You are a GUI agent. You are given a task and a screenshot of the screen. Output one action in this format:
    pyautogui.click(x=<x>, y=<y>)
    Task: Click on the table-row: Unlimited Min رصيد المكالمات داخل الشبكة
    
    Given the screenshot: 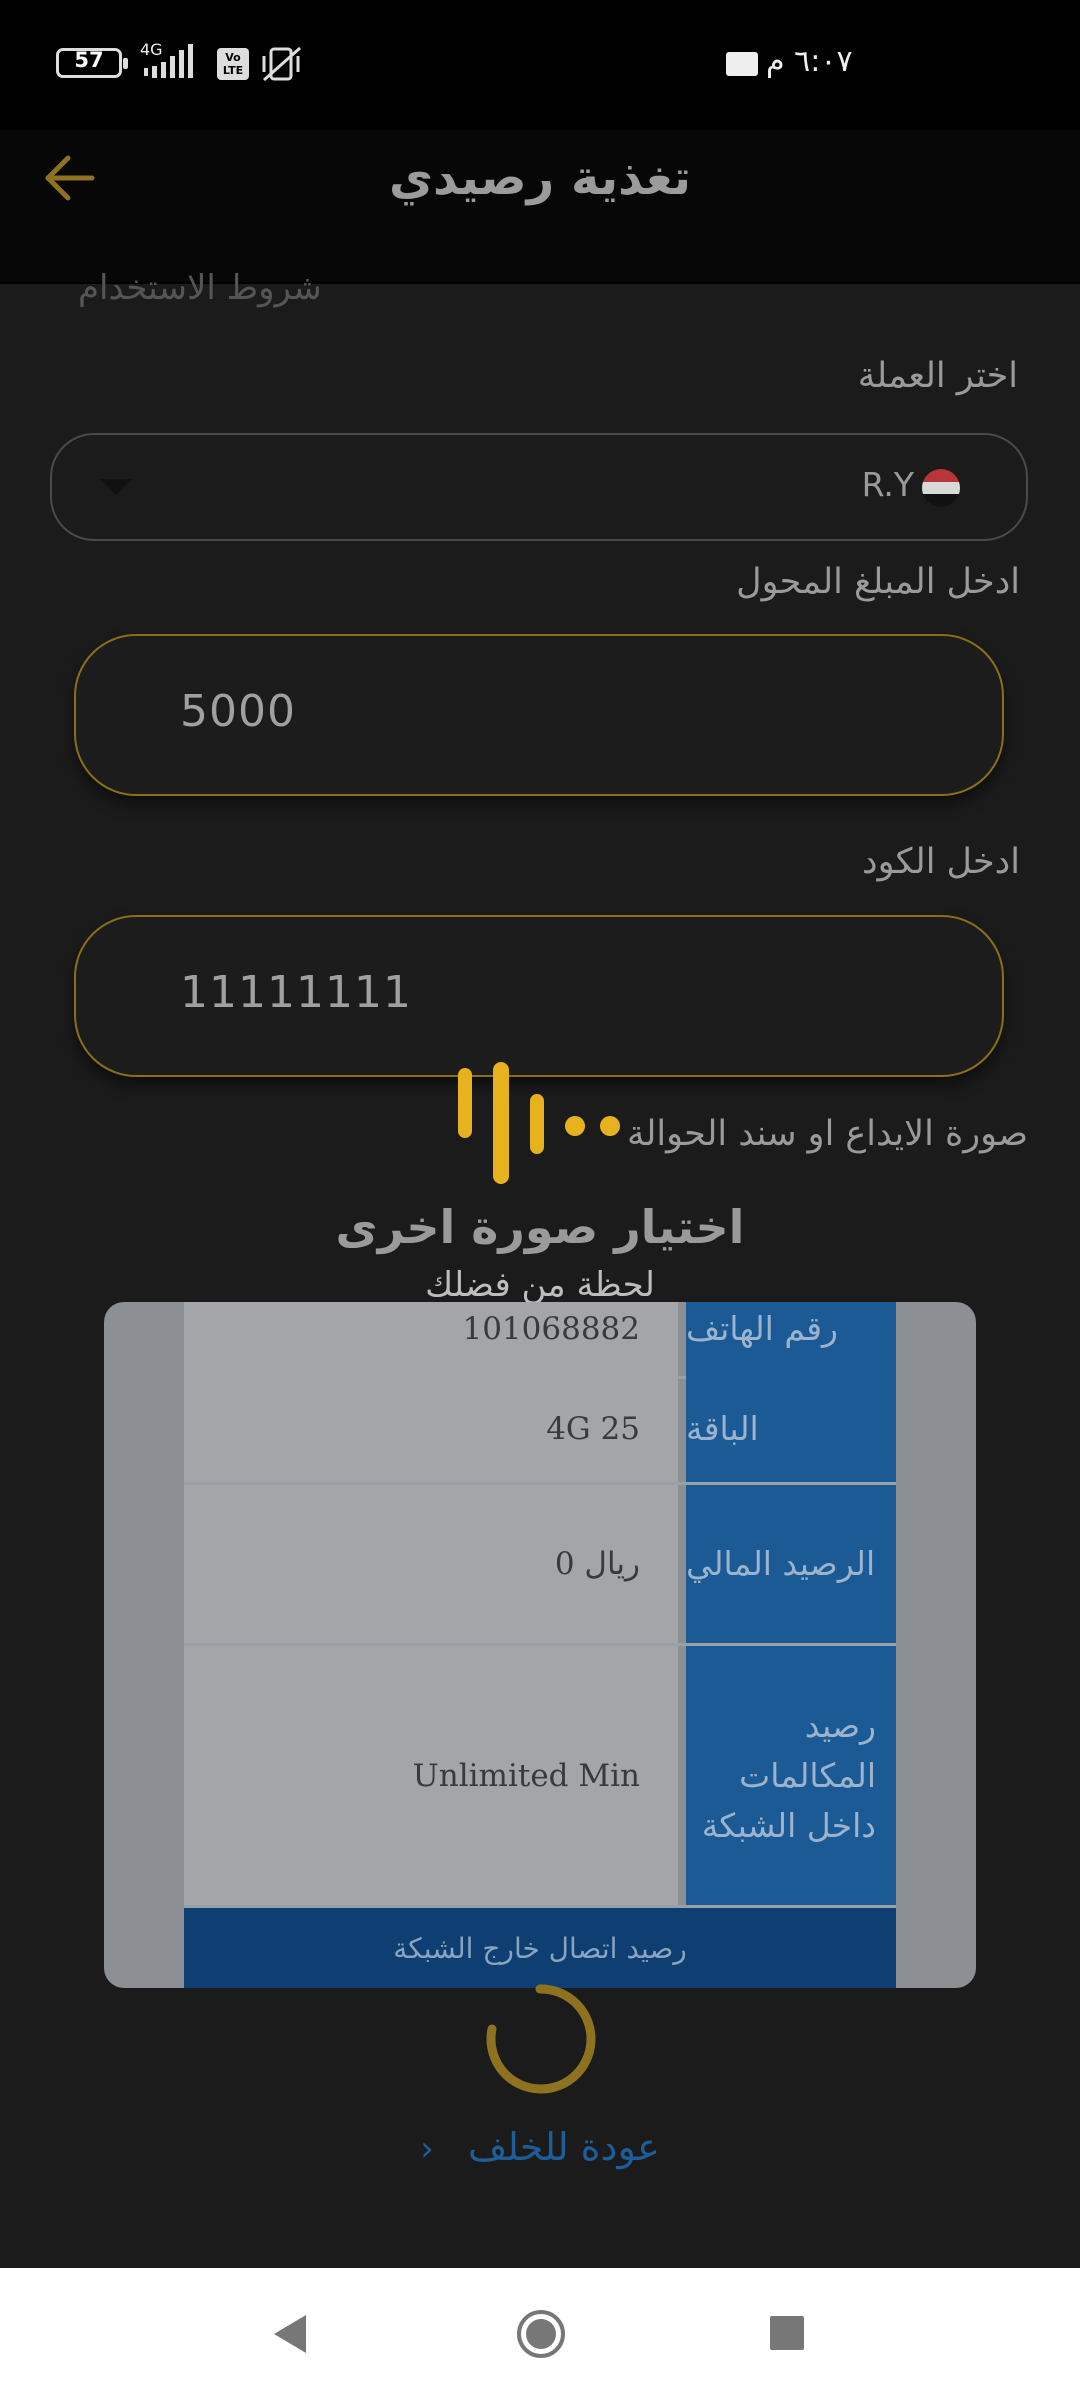 What is the action you would take?
    pyautogui.click(x=540, y=1777)
    